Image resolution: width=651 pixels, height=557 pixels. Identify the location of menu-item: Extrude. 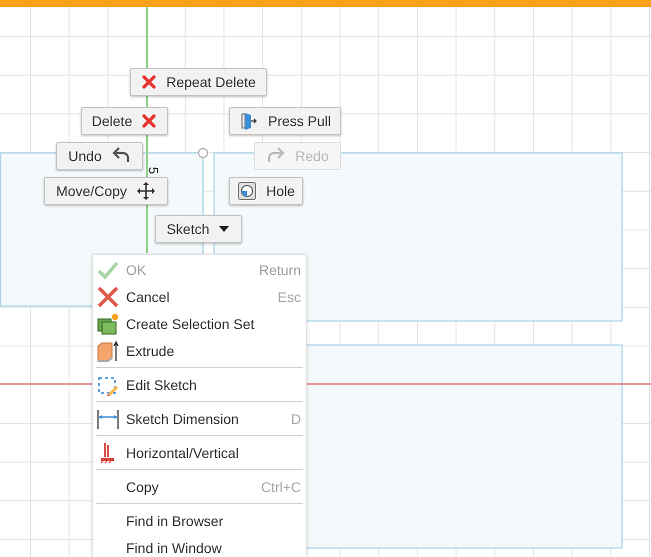
(199, 350).